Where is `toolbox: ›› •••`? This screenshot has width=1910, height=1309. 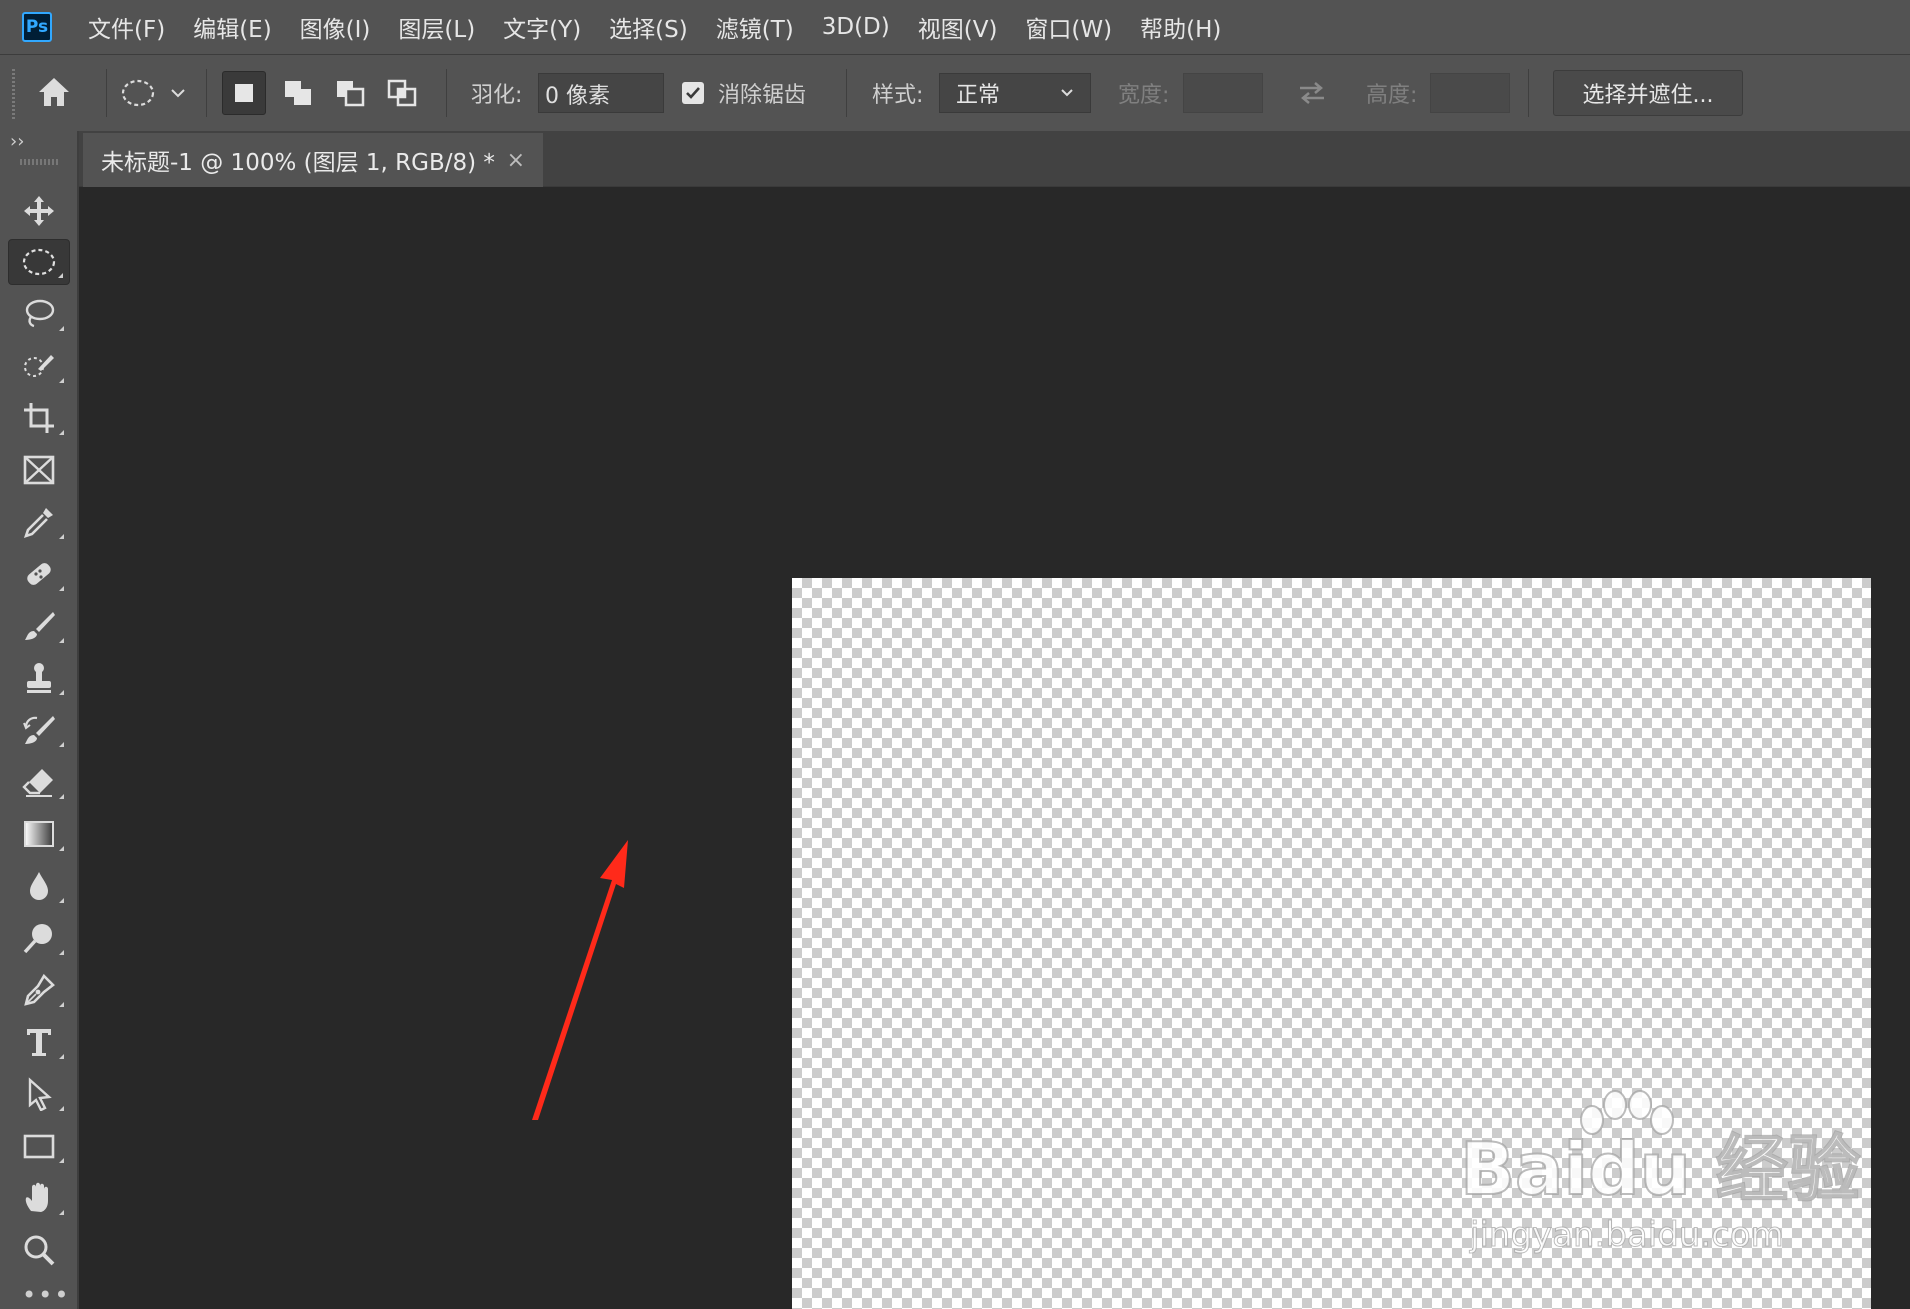 toolbox: ›› ••• is located at coordinates (39, 720).